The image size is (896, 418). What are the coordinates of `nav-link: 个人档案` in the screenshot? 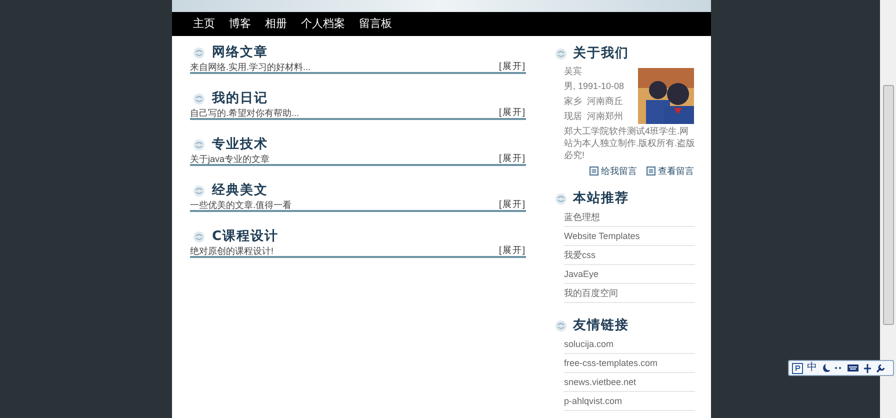 It's located at (323, 24).